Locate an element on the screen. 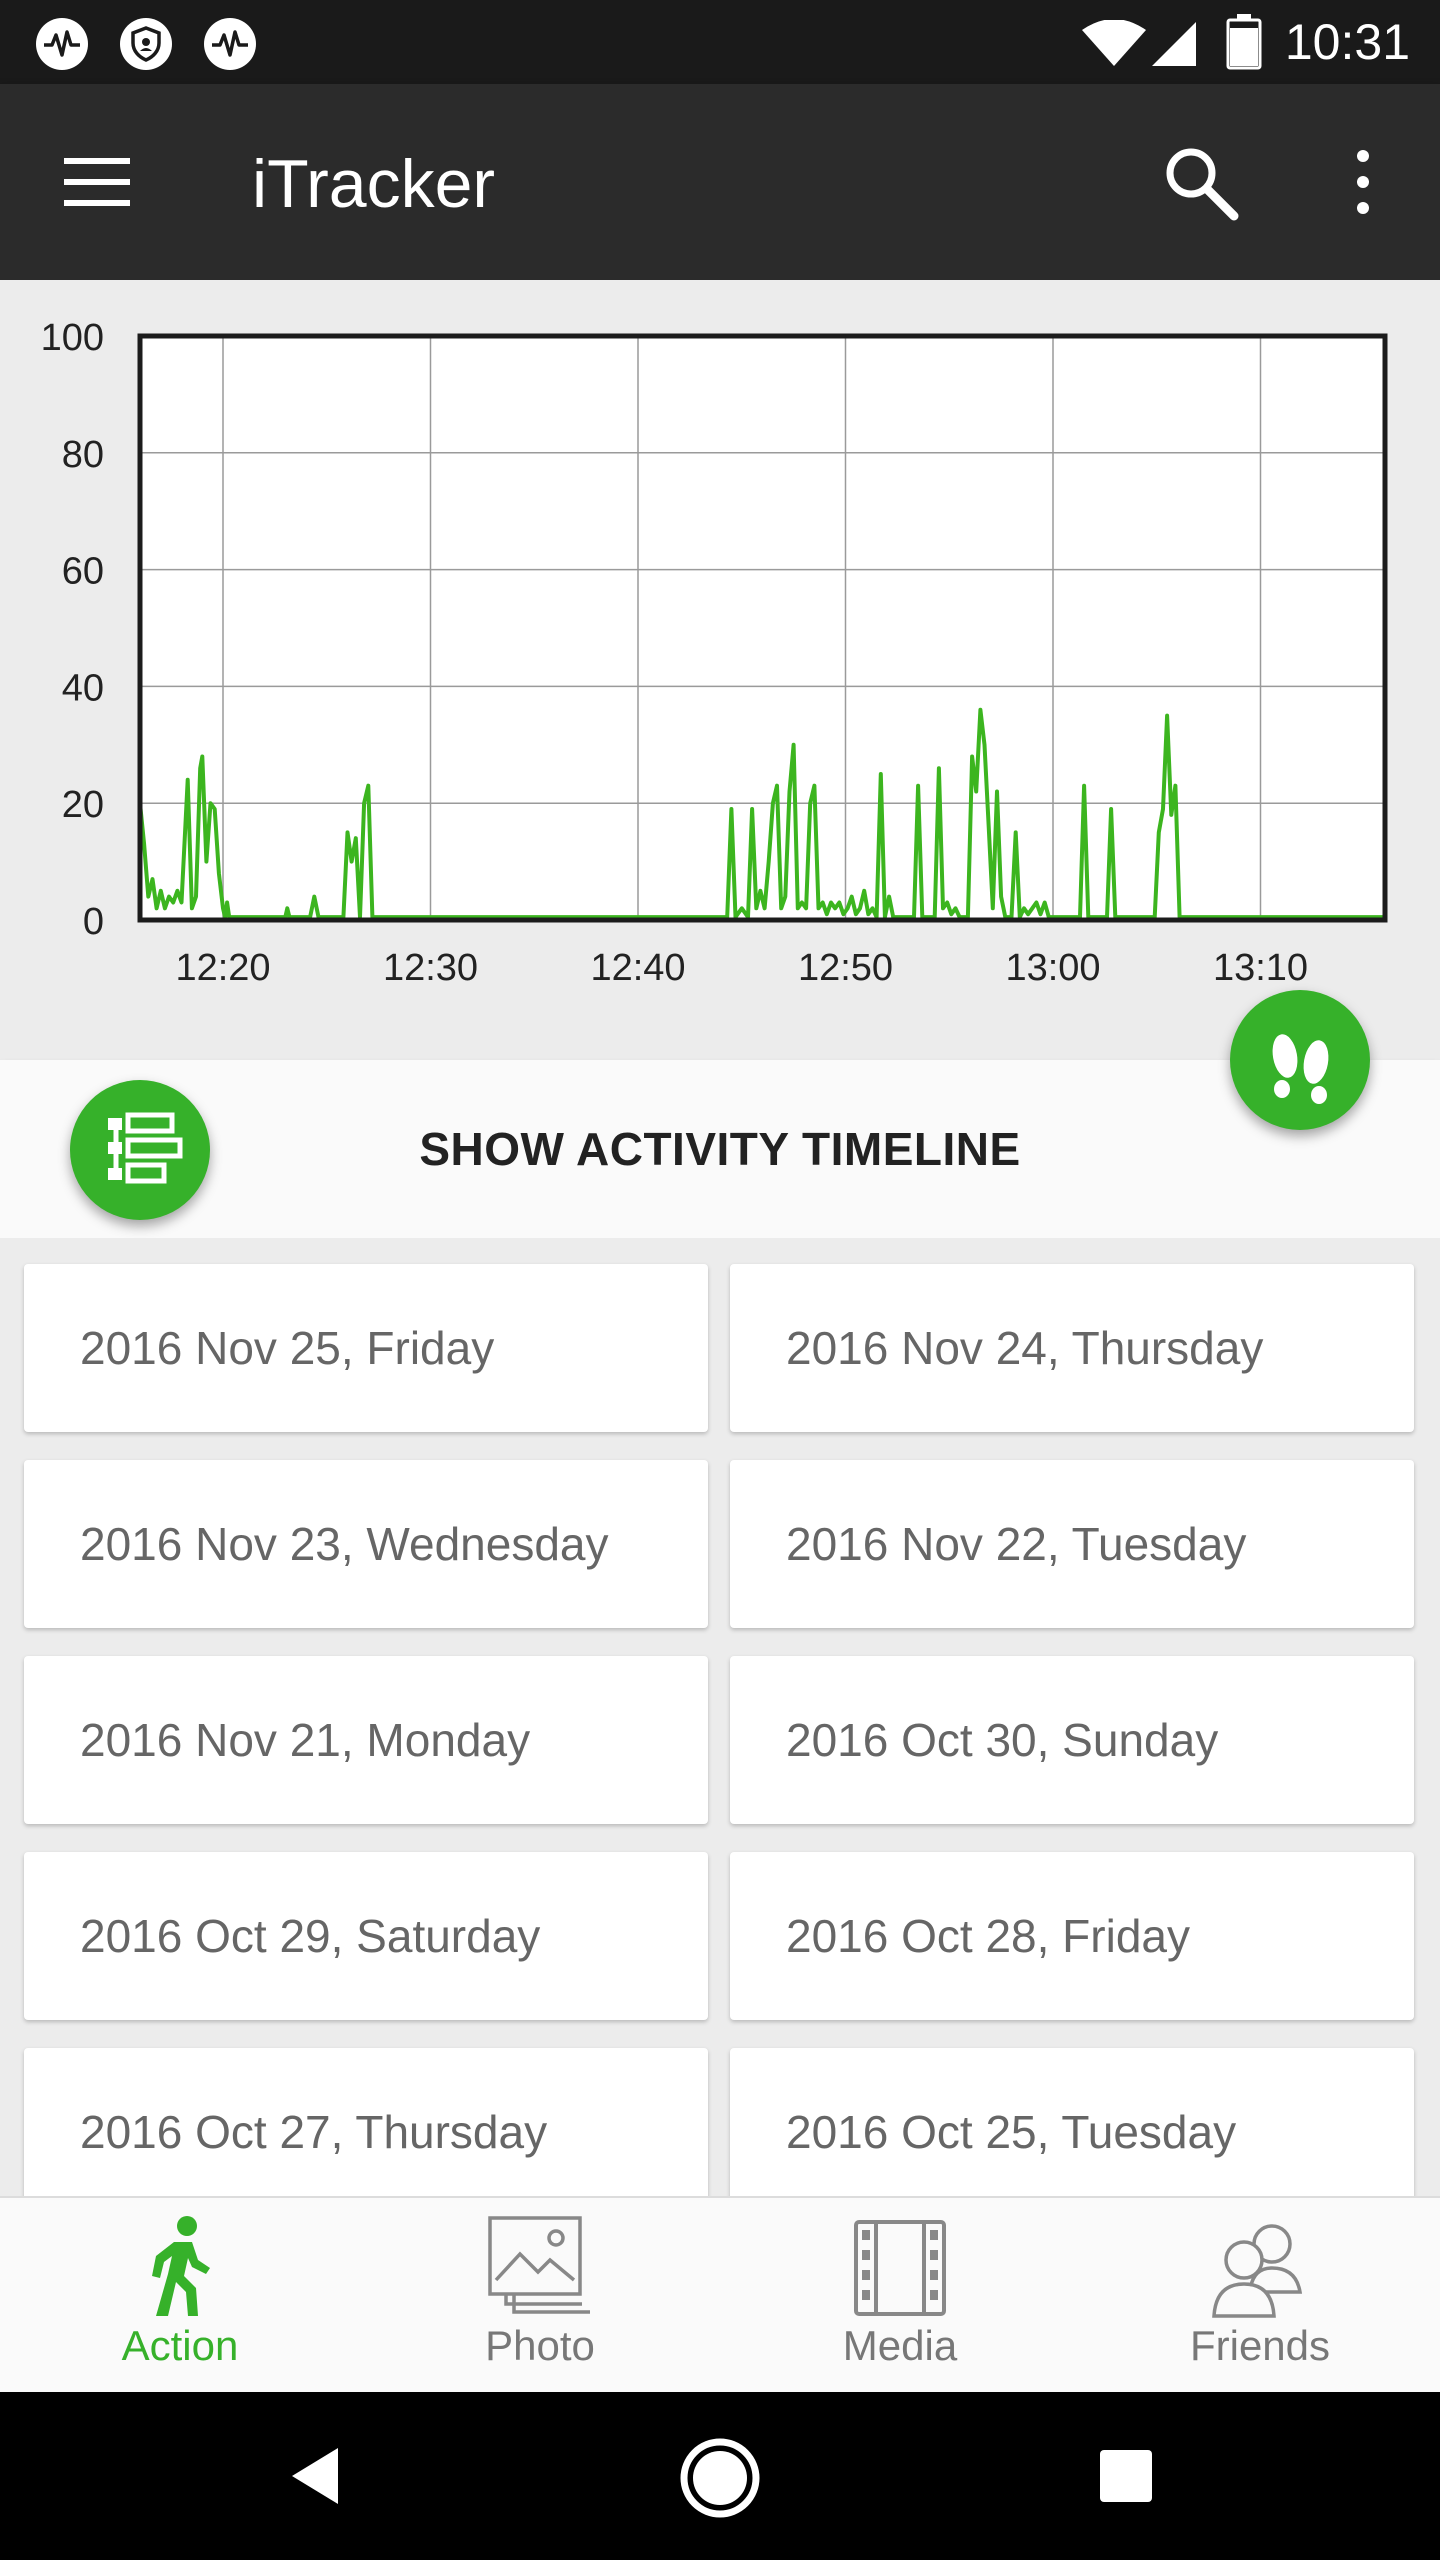 The image size is (1440, 2560). y-tick-label: 80 is located at coordinates (83, 455).